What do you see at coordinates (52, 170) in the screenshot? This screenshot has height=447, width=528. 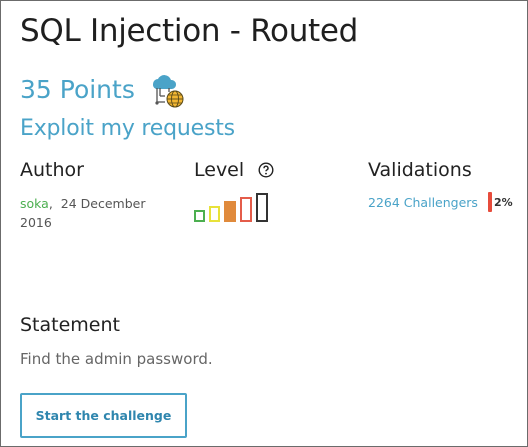 I see `author-heading: Author` at bounding box center [52, 170].